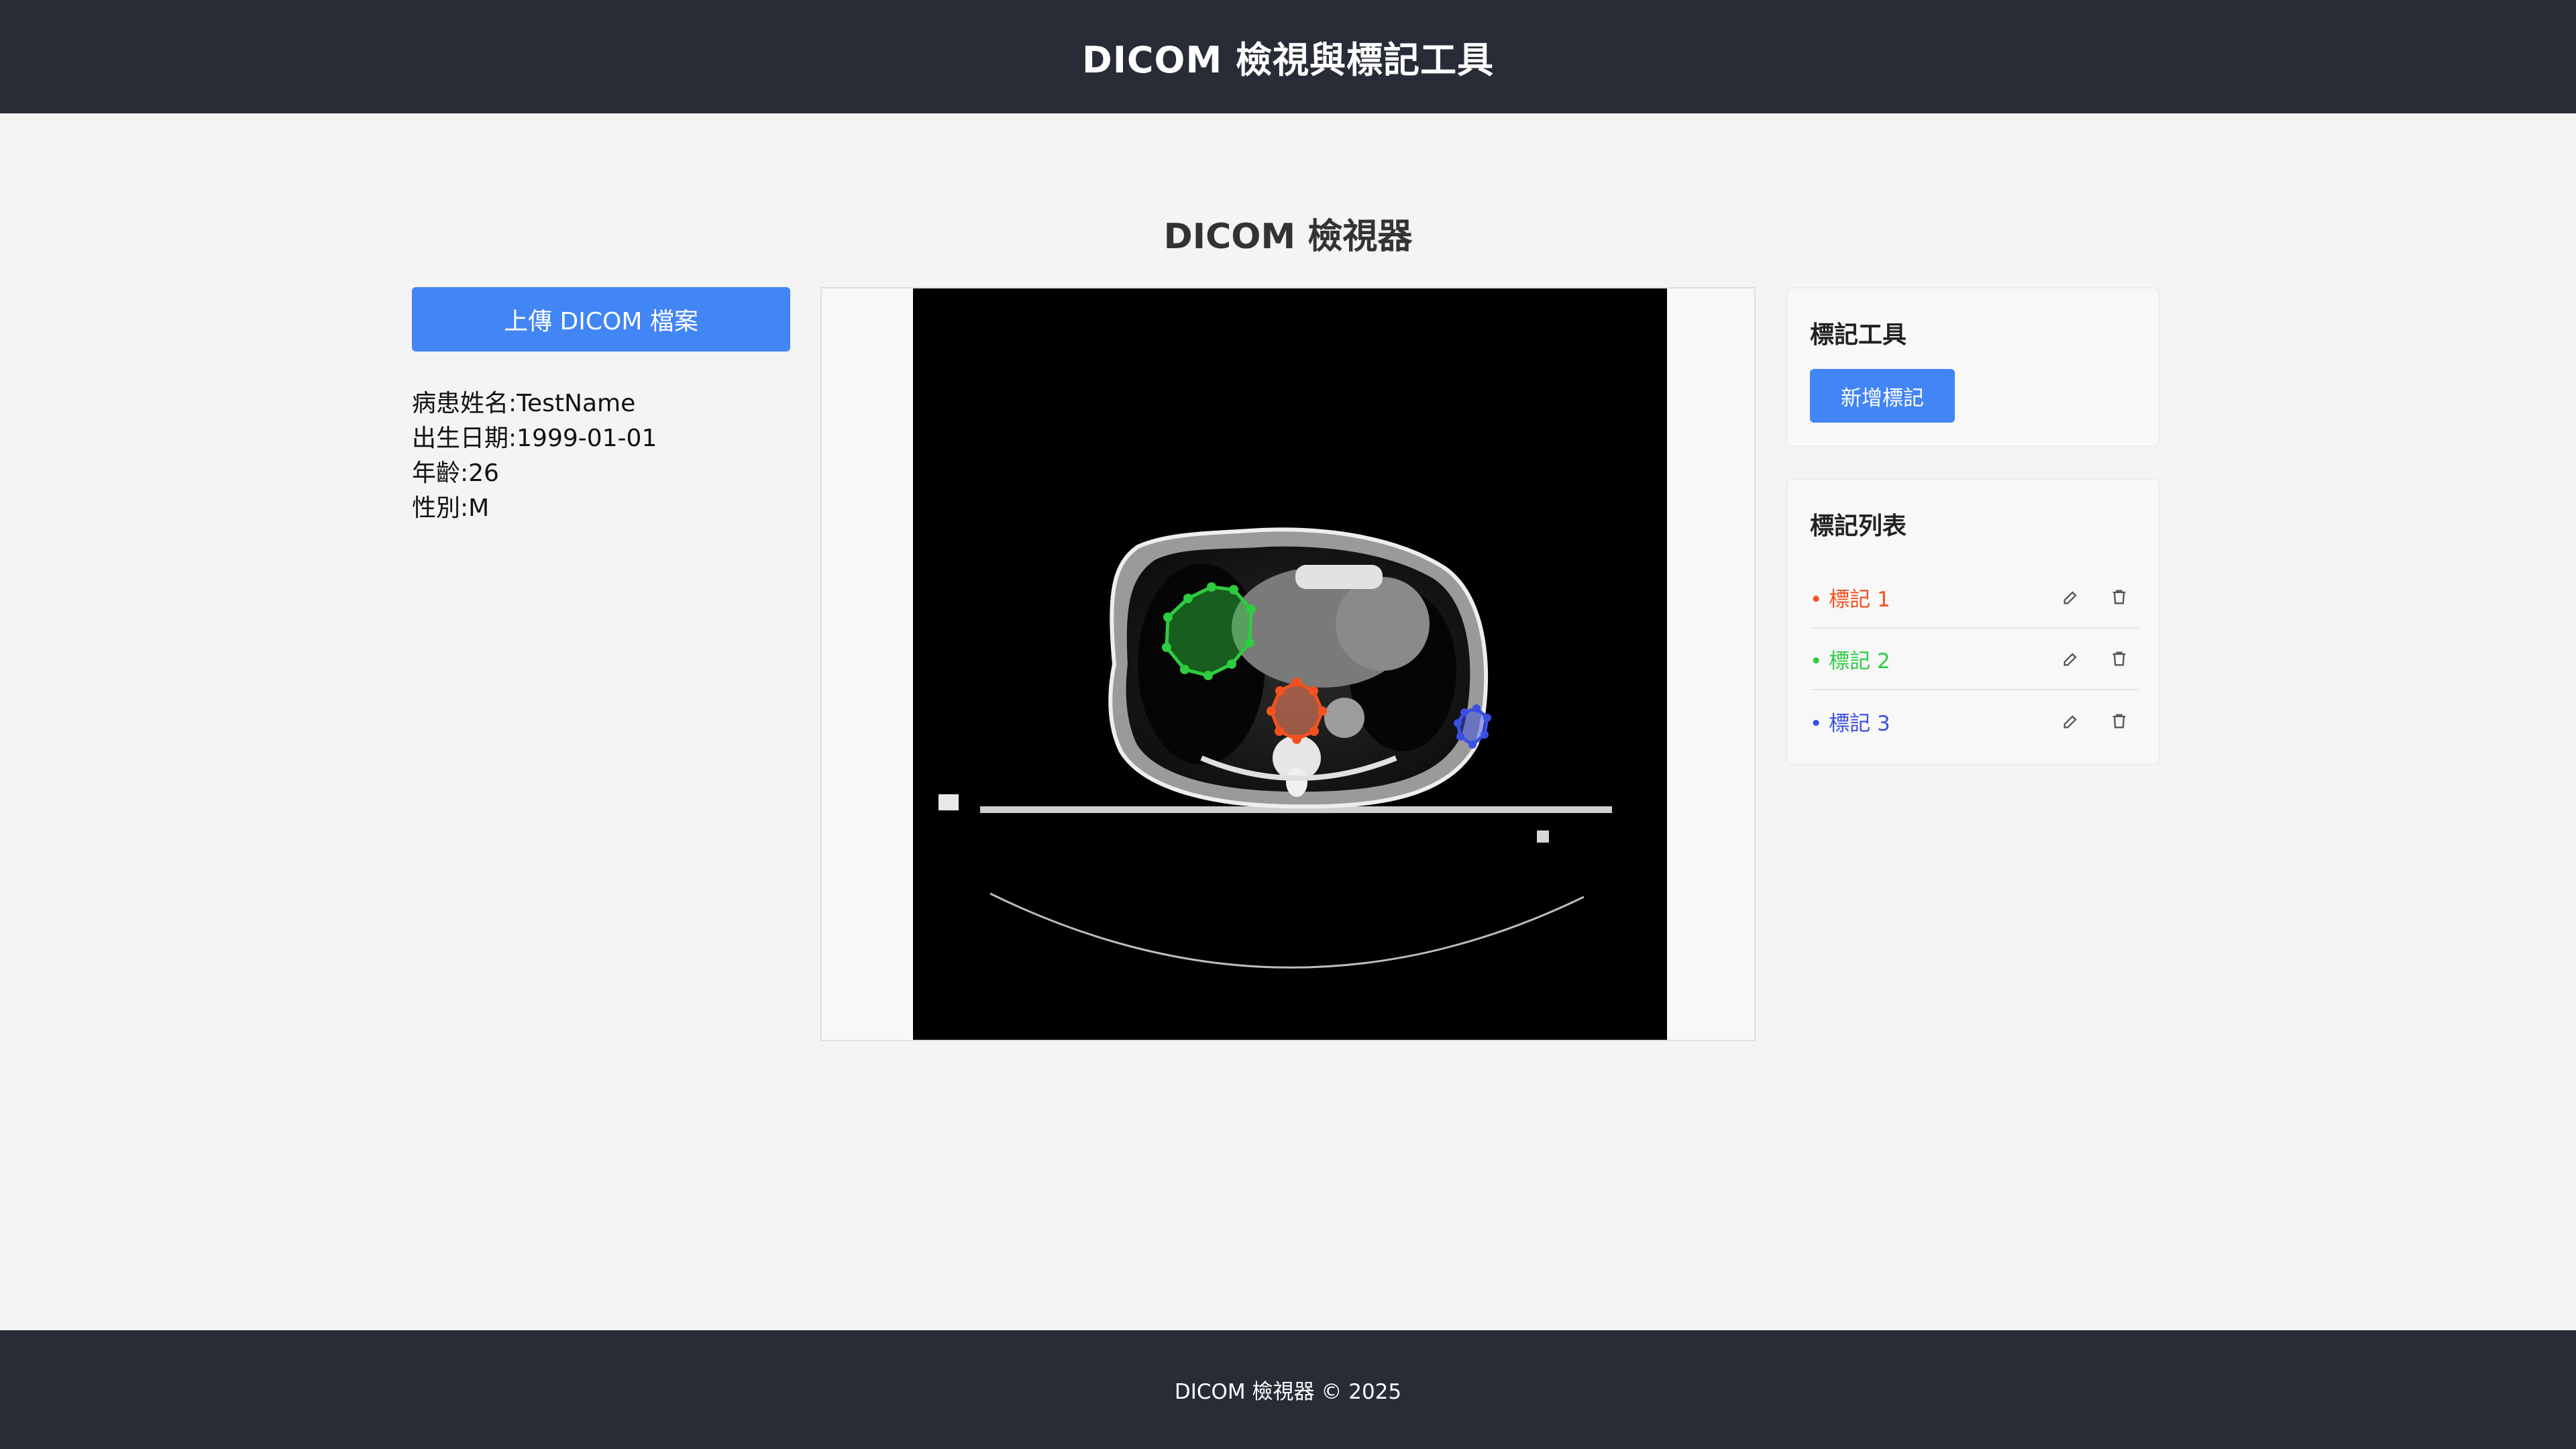 This screenshot has width=2576, height=1449. I want to click on annotation-item-1: • 標記 1, so click(1974, 598).